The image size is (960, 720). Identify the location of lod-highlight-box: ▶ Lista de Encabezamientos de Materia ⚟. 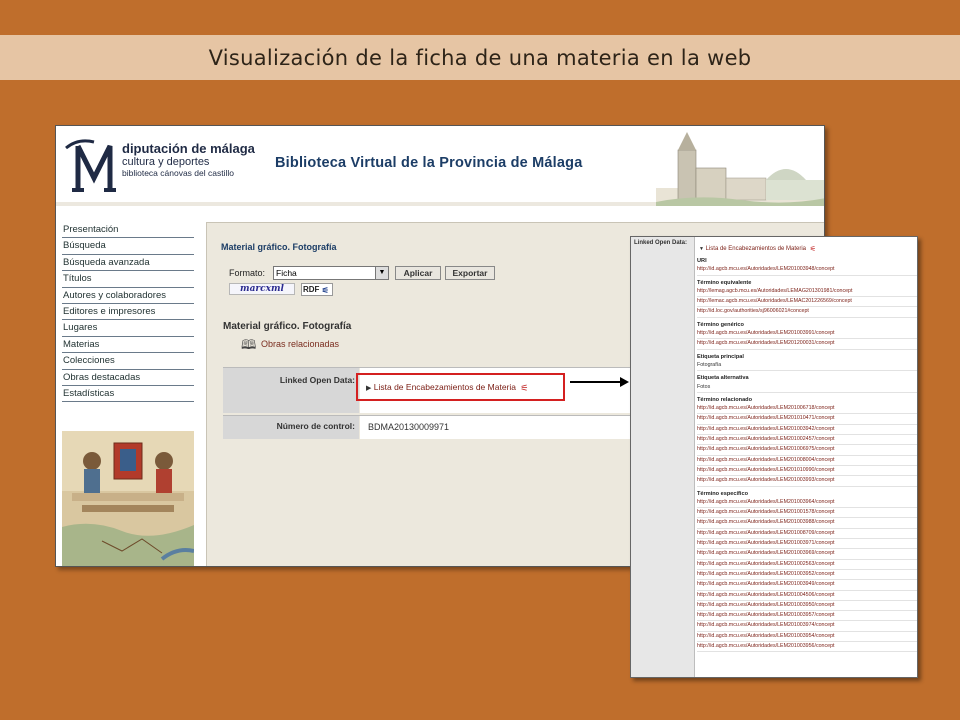
(460, 387).